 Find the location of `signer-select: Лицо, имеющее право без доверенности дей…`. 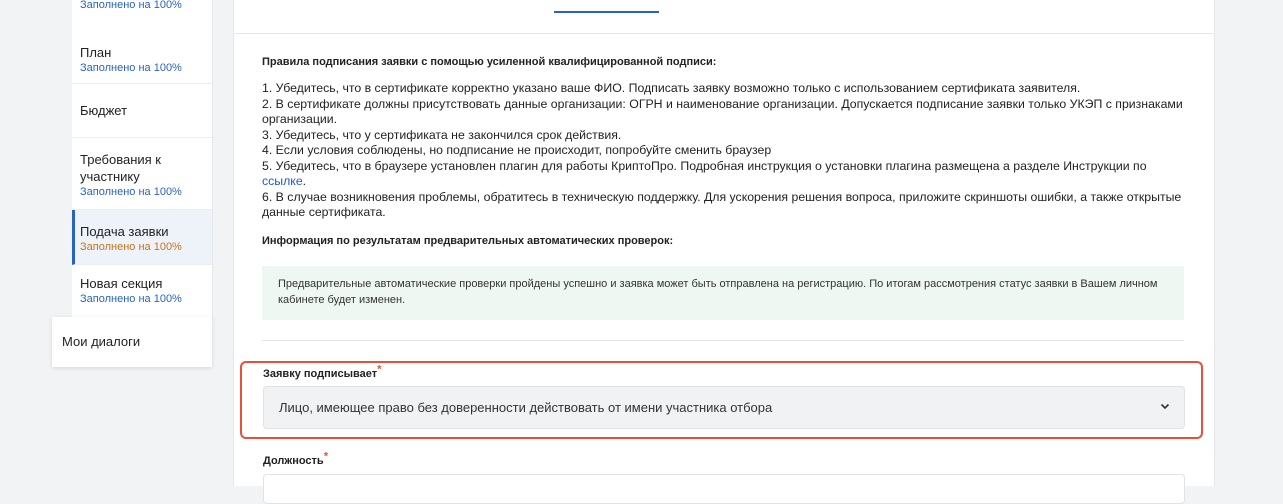

signer-select: Лицо, имеющее право без доверенности дей… is located at coordinates (724, 407).